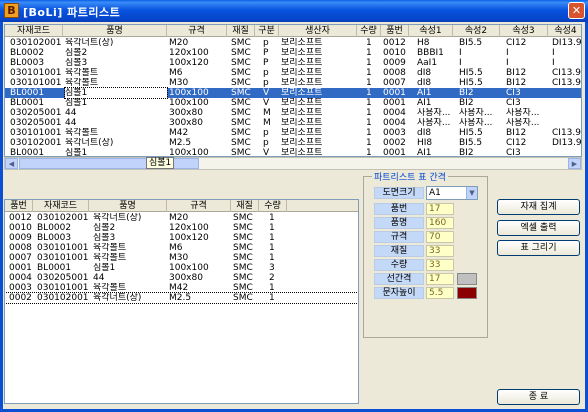 The height and width of the screenshot is (412, 588). Describe the element at coordinates (293, 63) in the screenshot. I see `table-row: BL0003 심볼3 100x120 SMC P 보리소프트 1 0009 AaI1 I I I` at that location.